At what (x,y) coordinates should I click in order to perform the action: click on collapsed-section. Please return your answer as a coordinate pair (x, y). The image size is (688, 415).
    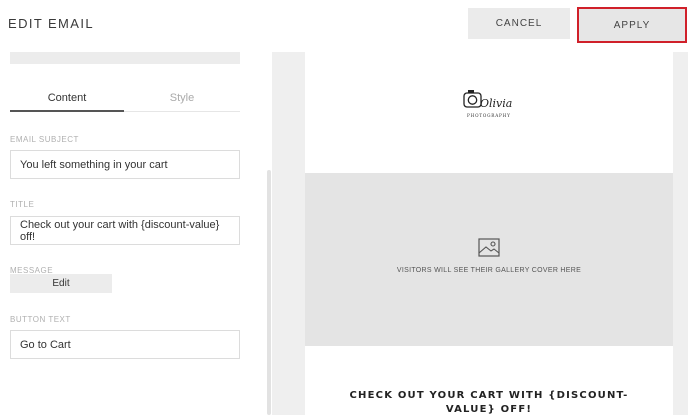
    Looking at the image, I should click on (125, 58).